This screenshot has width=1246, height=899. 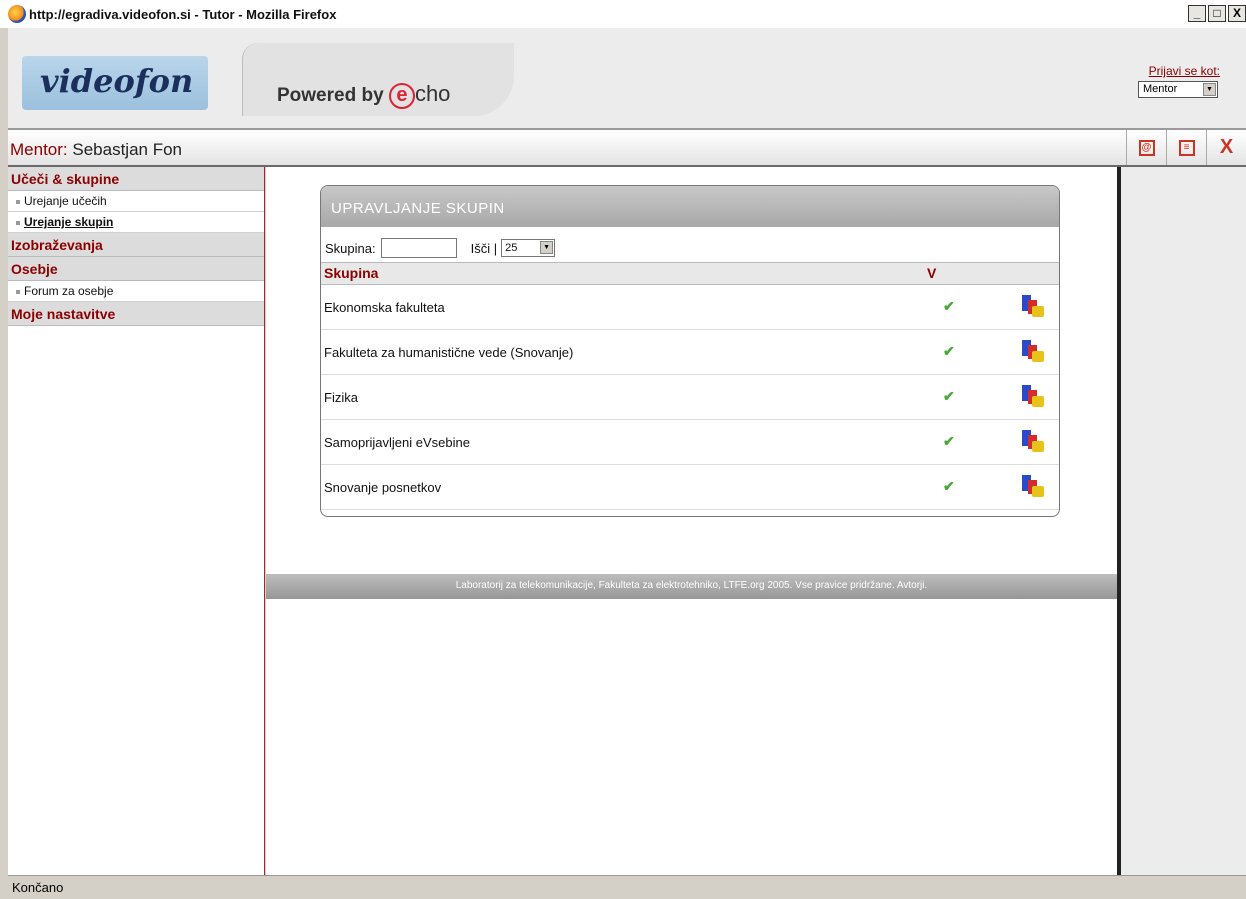 I want to click on logout-button: X, so click(x=1226, y=147).